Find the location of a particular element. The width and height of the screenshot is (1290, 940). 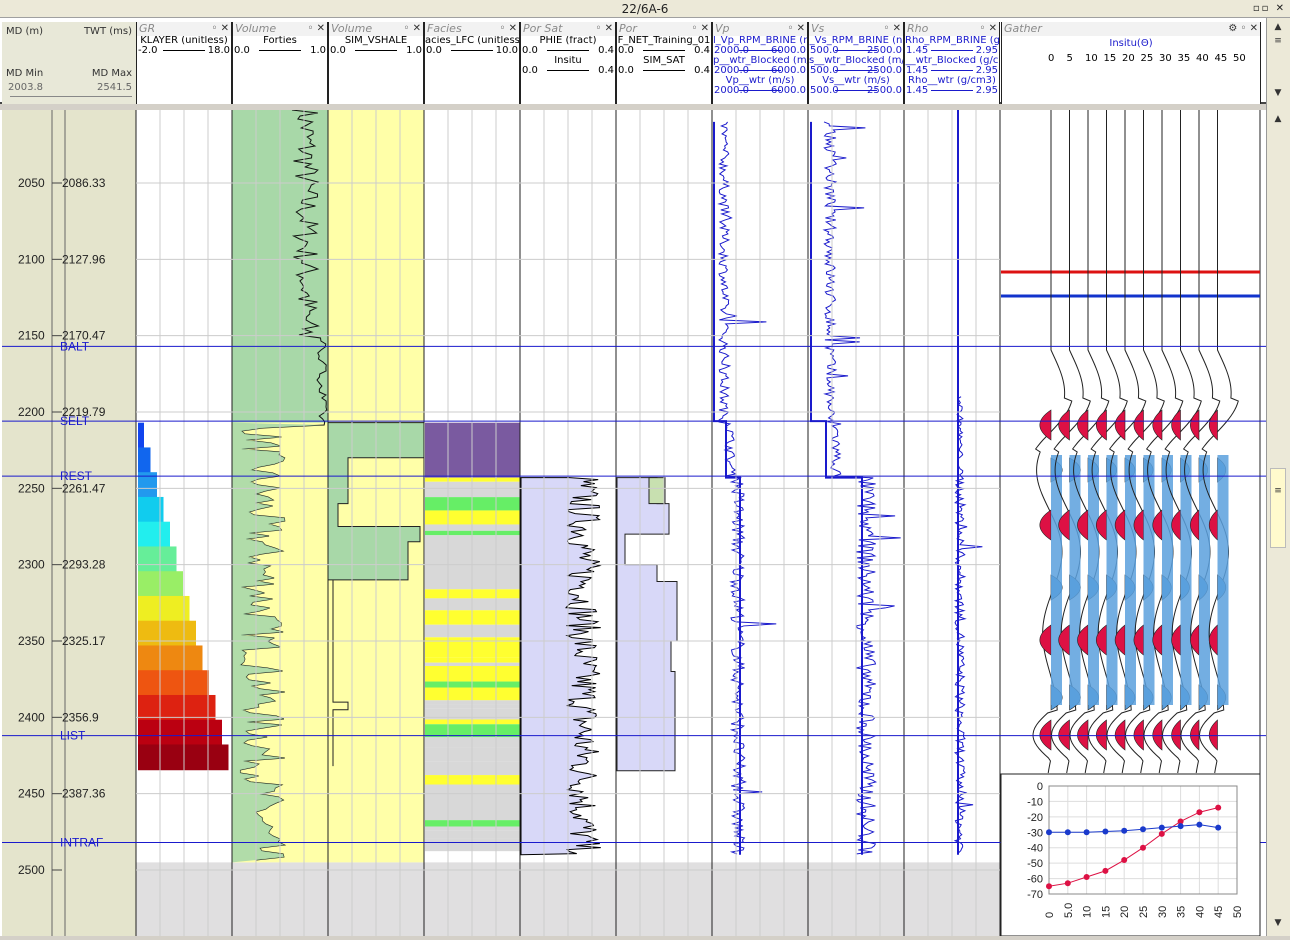

window-controls: ▫▫ ✕ is located at coordinates (1269, 9).